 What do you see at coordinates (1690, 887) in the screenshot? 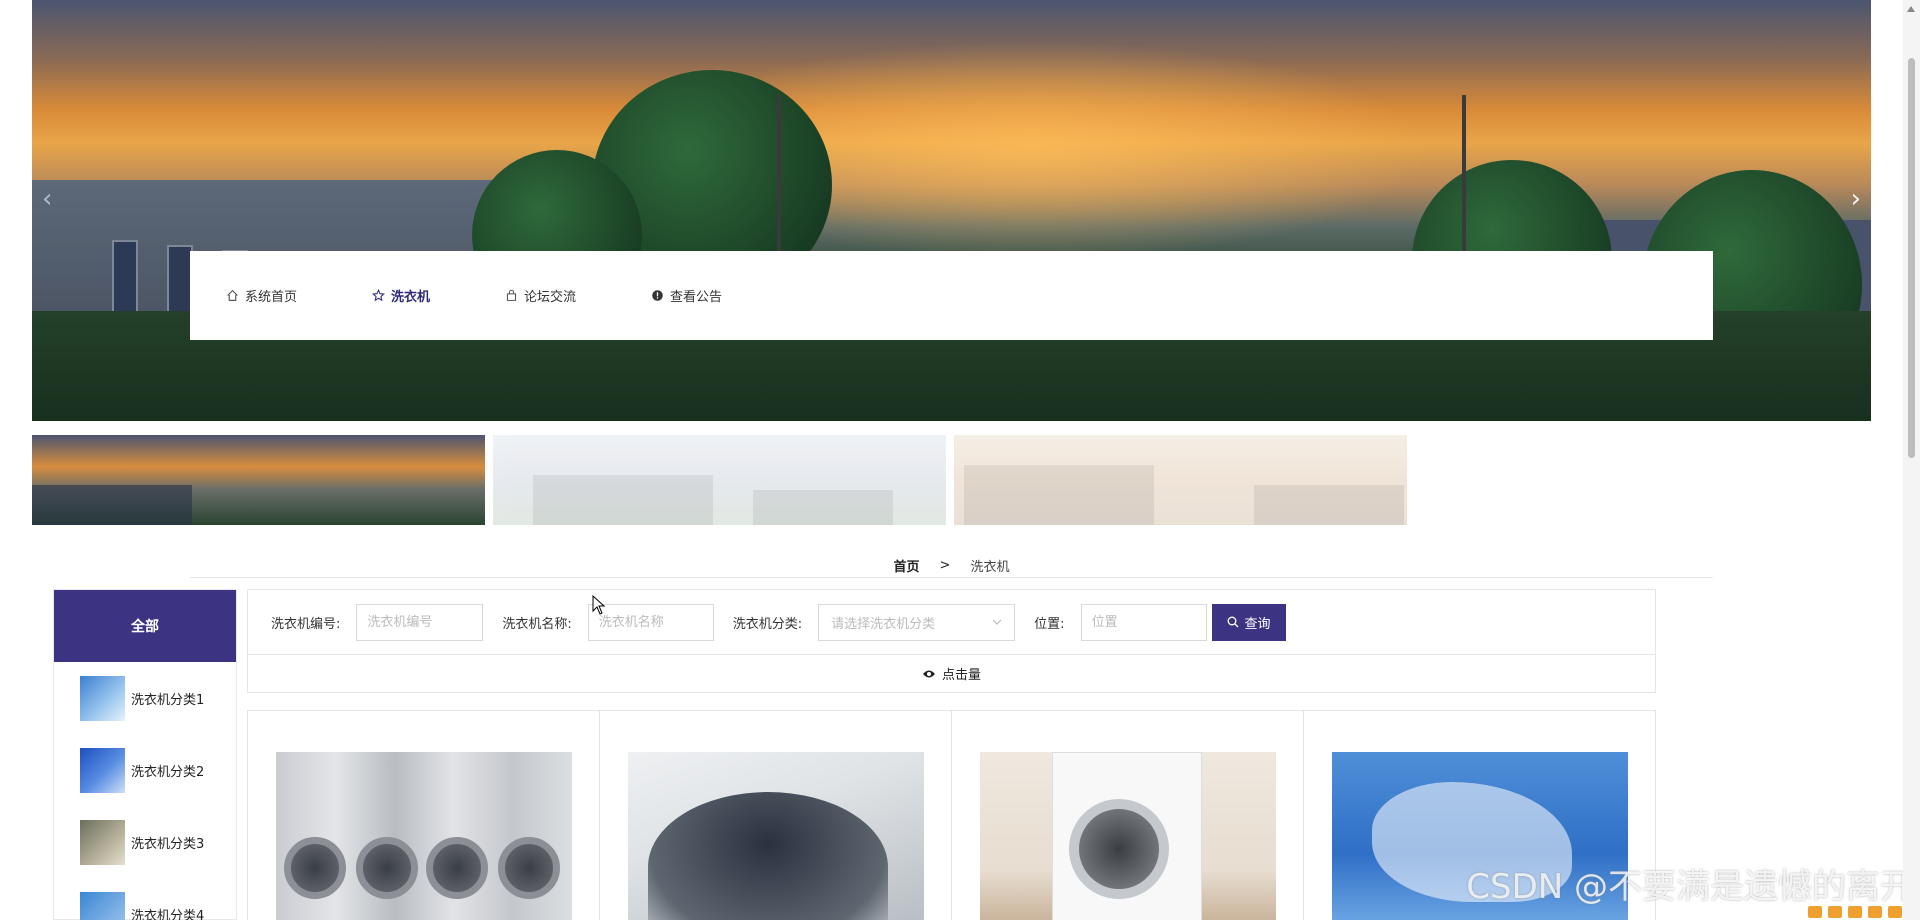
I see `watermark: CSDN @不要满是遗憾的离开` at bounding box center [1690, 887].